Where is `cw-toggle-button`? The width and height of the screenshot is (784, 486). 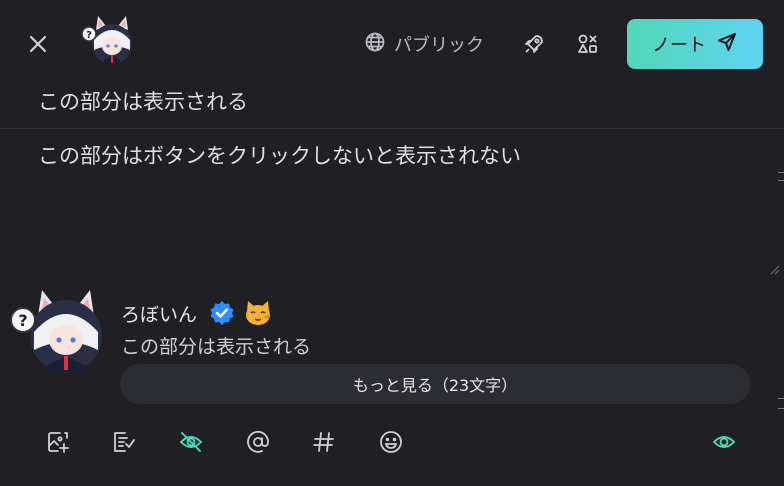
cw-toggle-button is located at coordinates (191, 442).